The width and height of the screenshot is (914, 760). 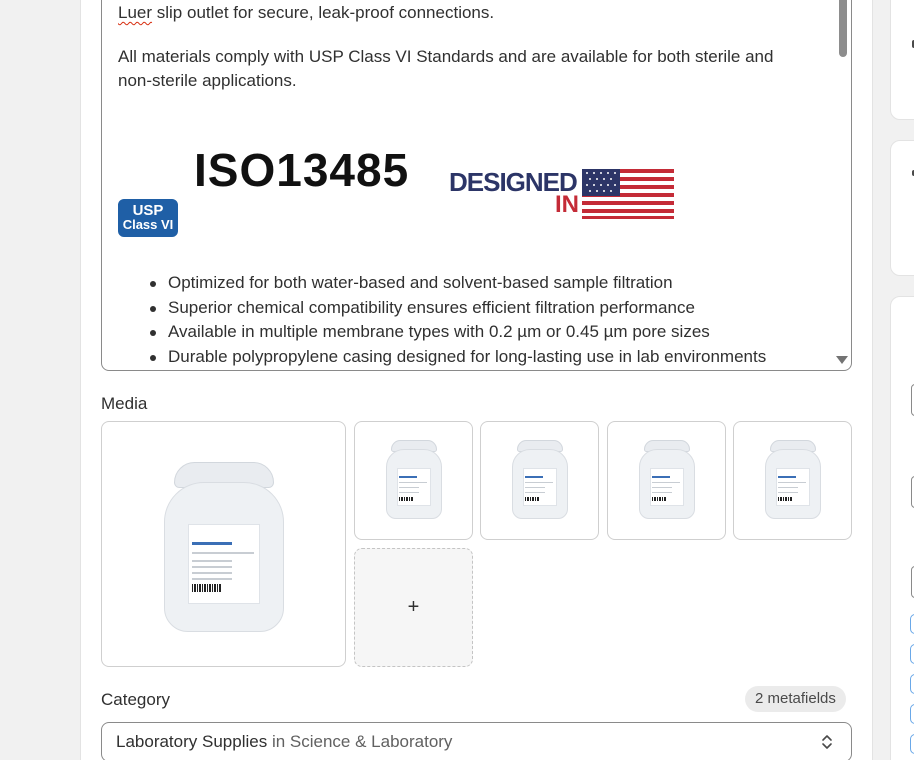 What do you see at coordinates (827, 742) in the screenshot?
I see `chevron-up-down-icon` at bounding box center [827, 742].